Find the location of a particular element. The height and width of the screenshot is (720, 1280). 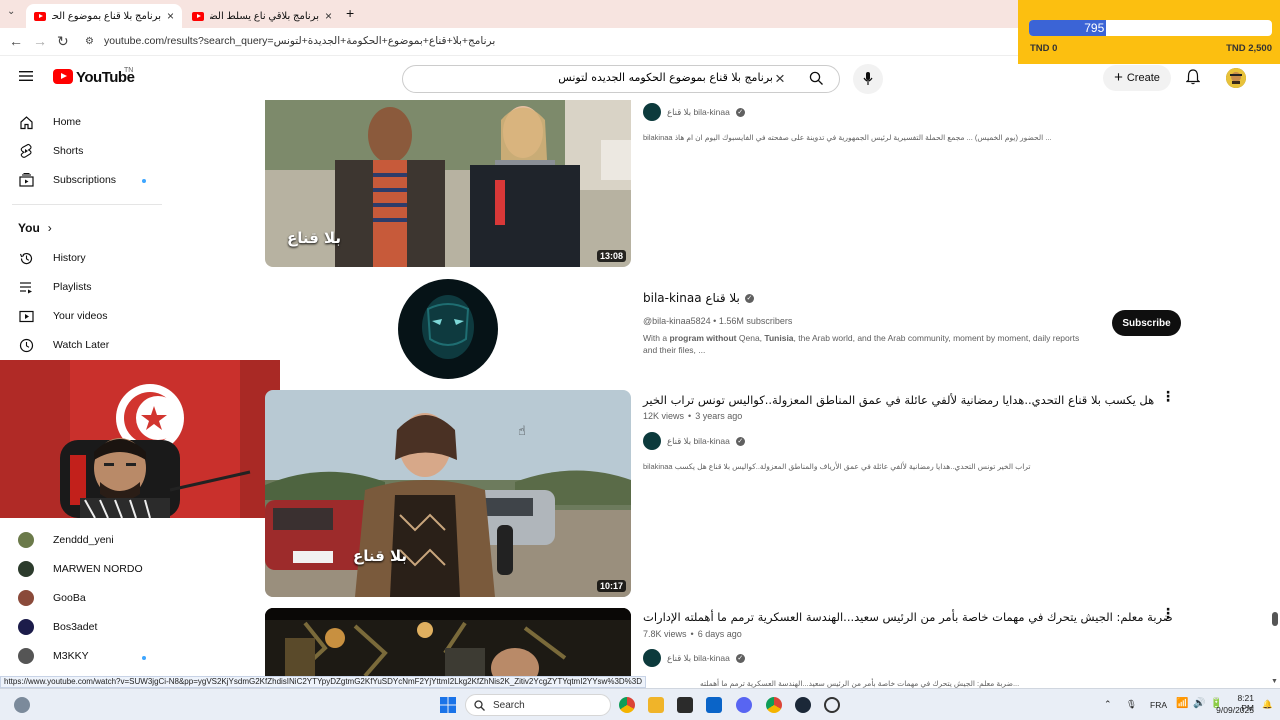

video-meta: 7.8K views • 6 days ago is located at coordinates (692, 634).